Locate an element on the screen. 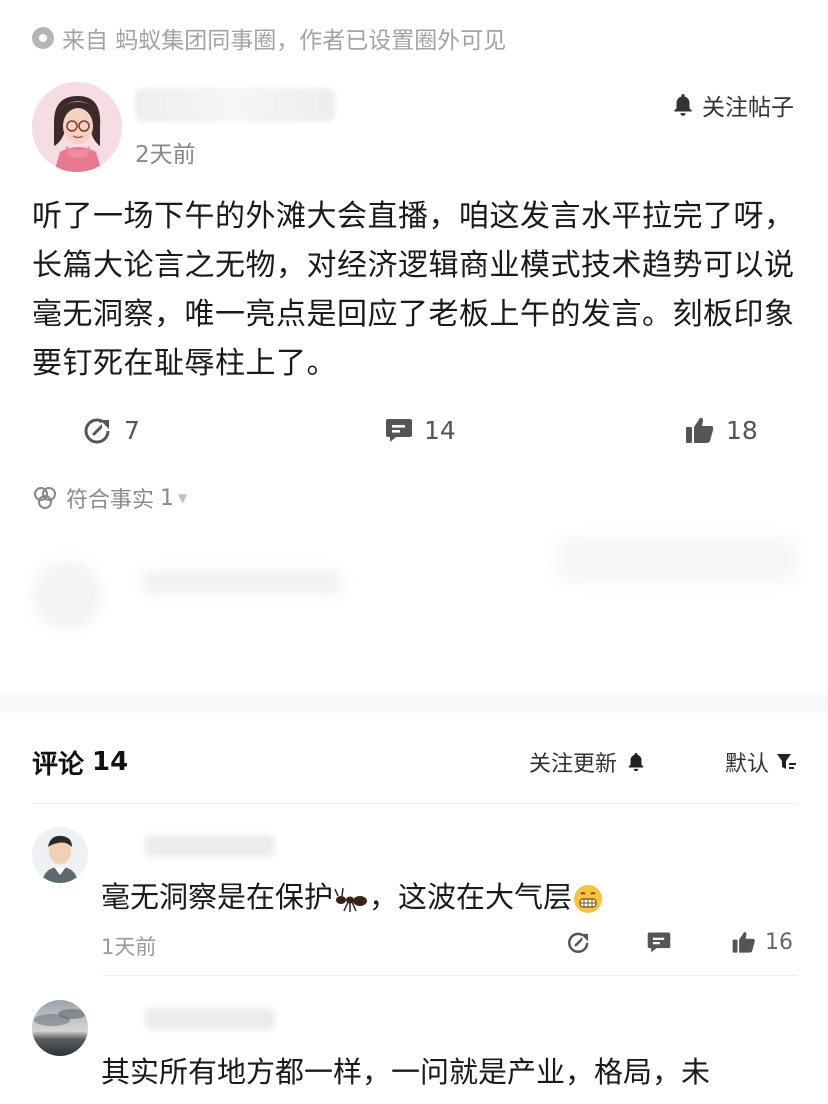 The image size is (828, 1104). comment-time: 1天前 is located at coordinates (129, 947).